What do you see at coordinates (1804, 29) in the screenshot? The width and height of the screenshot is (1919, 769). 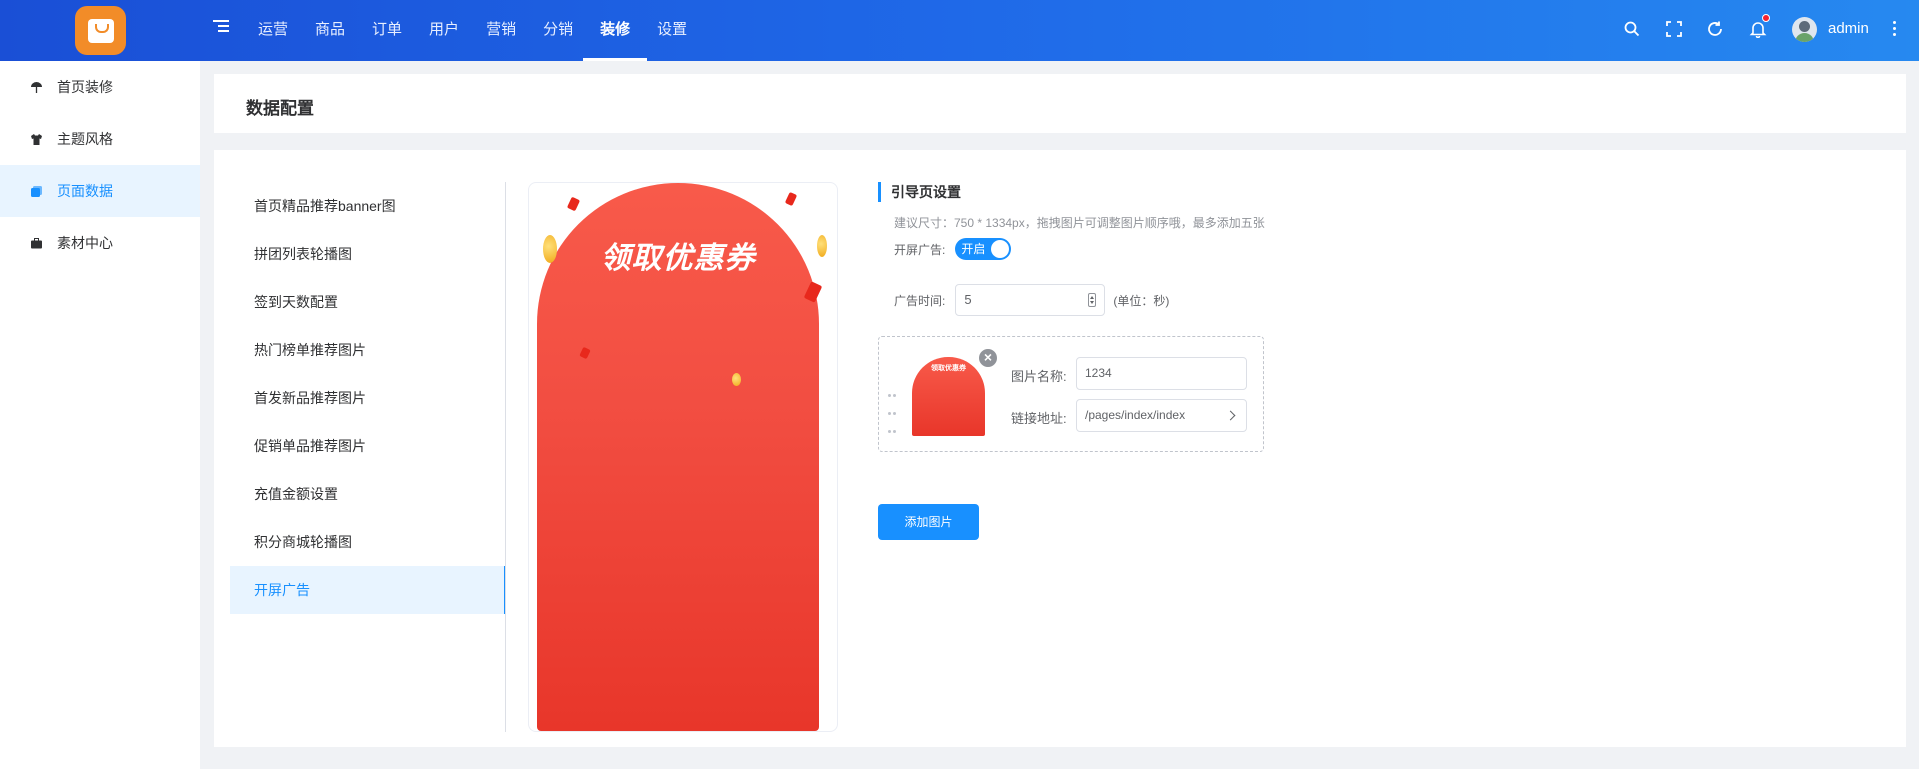 I see `avatar` at bounding box center [1804, 29].